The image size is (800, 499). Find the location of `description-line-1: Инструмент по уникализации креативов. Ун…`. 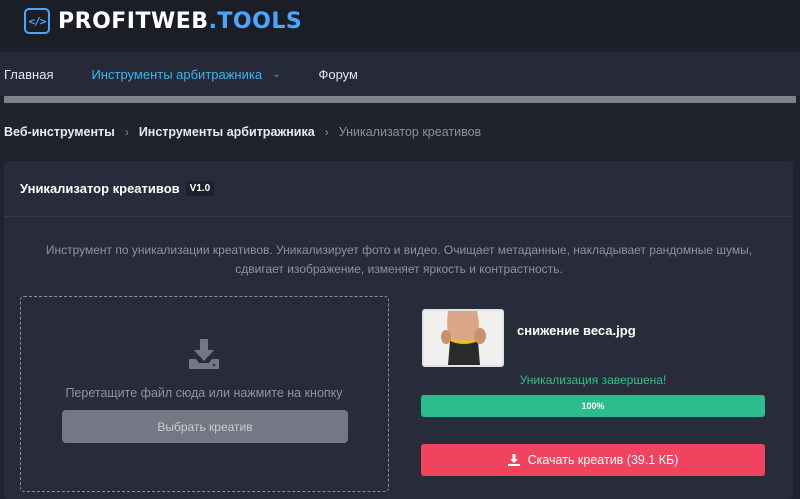

description-line-1: Инструмент по уникализации креативов. Ун… is located at coordinates (399, 250).